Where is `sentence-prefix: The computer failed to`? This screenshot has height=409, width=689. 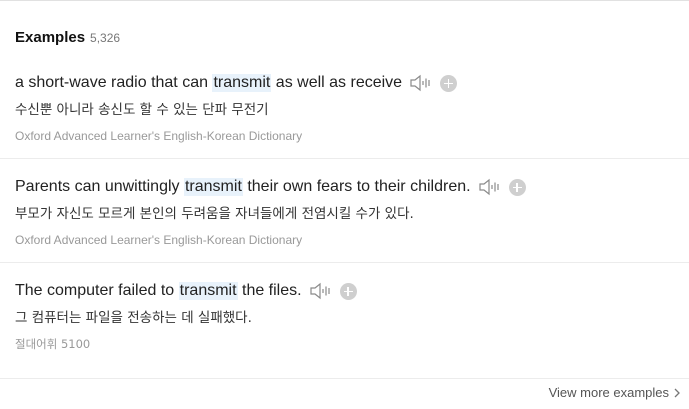 sentence-prefix: The computer failed to is located at coordinates (97, 290).